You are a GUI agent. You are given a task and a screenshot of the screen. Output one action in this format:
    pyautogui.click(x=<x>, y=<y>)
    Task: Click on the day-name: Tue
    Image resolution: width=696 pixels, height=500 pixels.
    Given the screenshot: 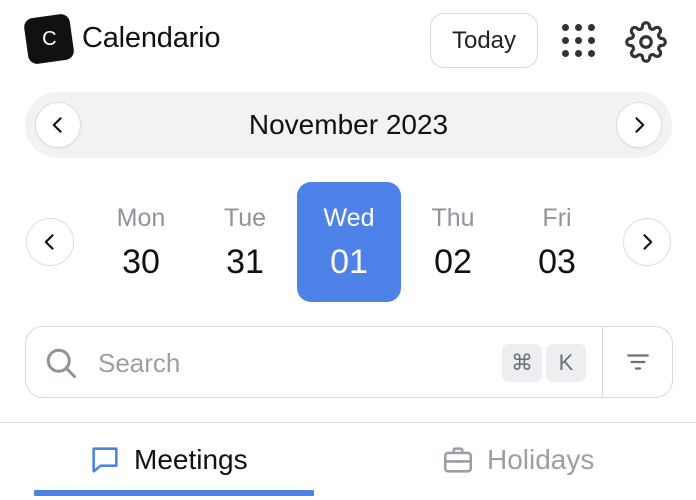 What is the action you would take?
    pyautogui.click(x=245, y=218)
    